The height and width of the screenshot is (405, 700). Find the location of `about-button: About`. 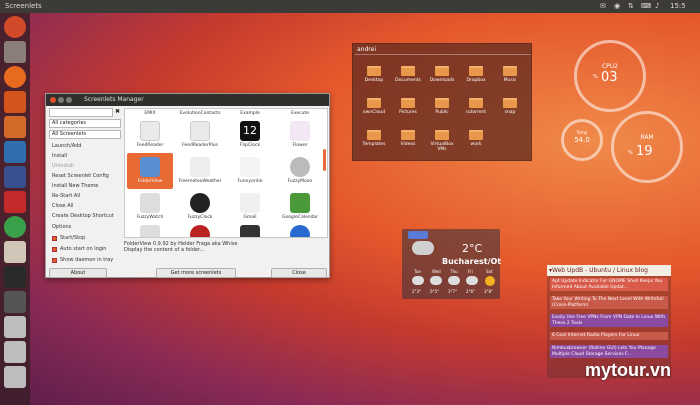

about-button: About is located at coordinates (78, 273).